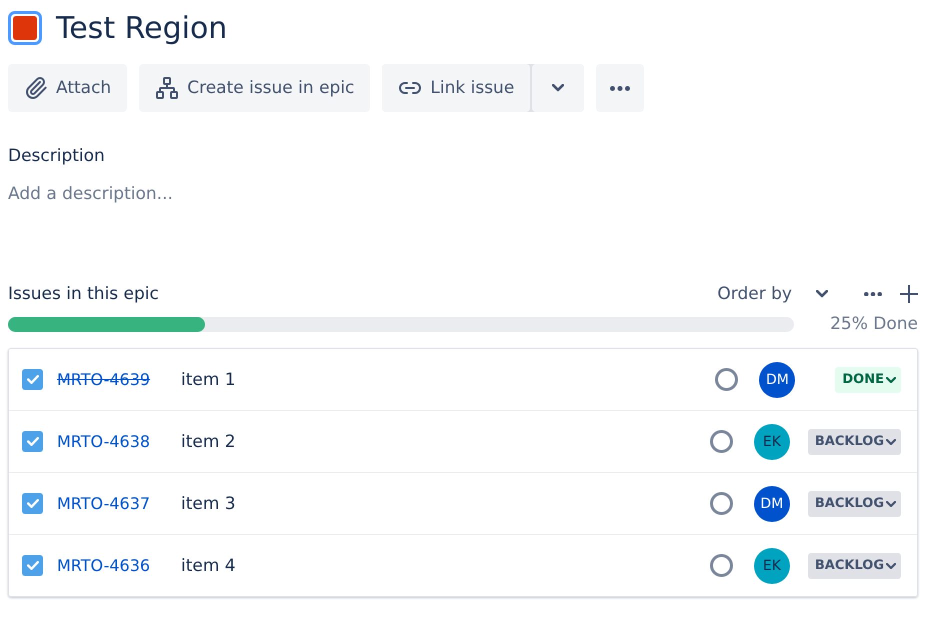 This screenshot has height=639, width=948. Describe the element at coordinates (167, 88) in the screenshot. I see `hierarchy-icon` at that location.